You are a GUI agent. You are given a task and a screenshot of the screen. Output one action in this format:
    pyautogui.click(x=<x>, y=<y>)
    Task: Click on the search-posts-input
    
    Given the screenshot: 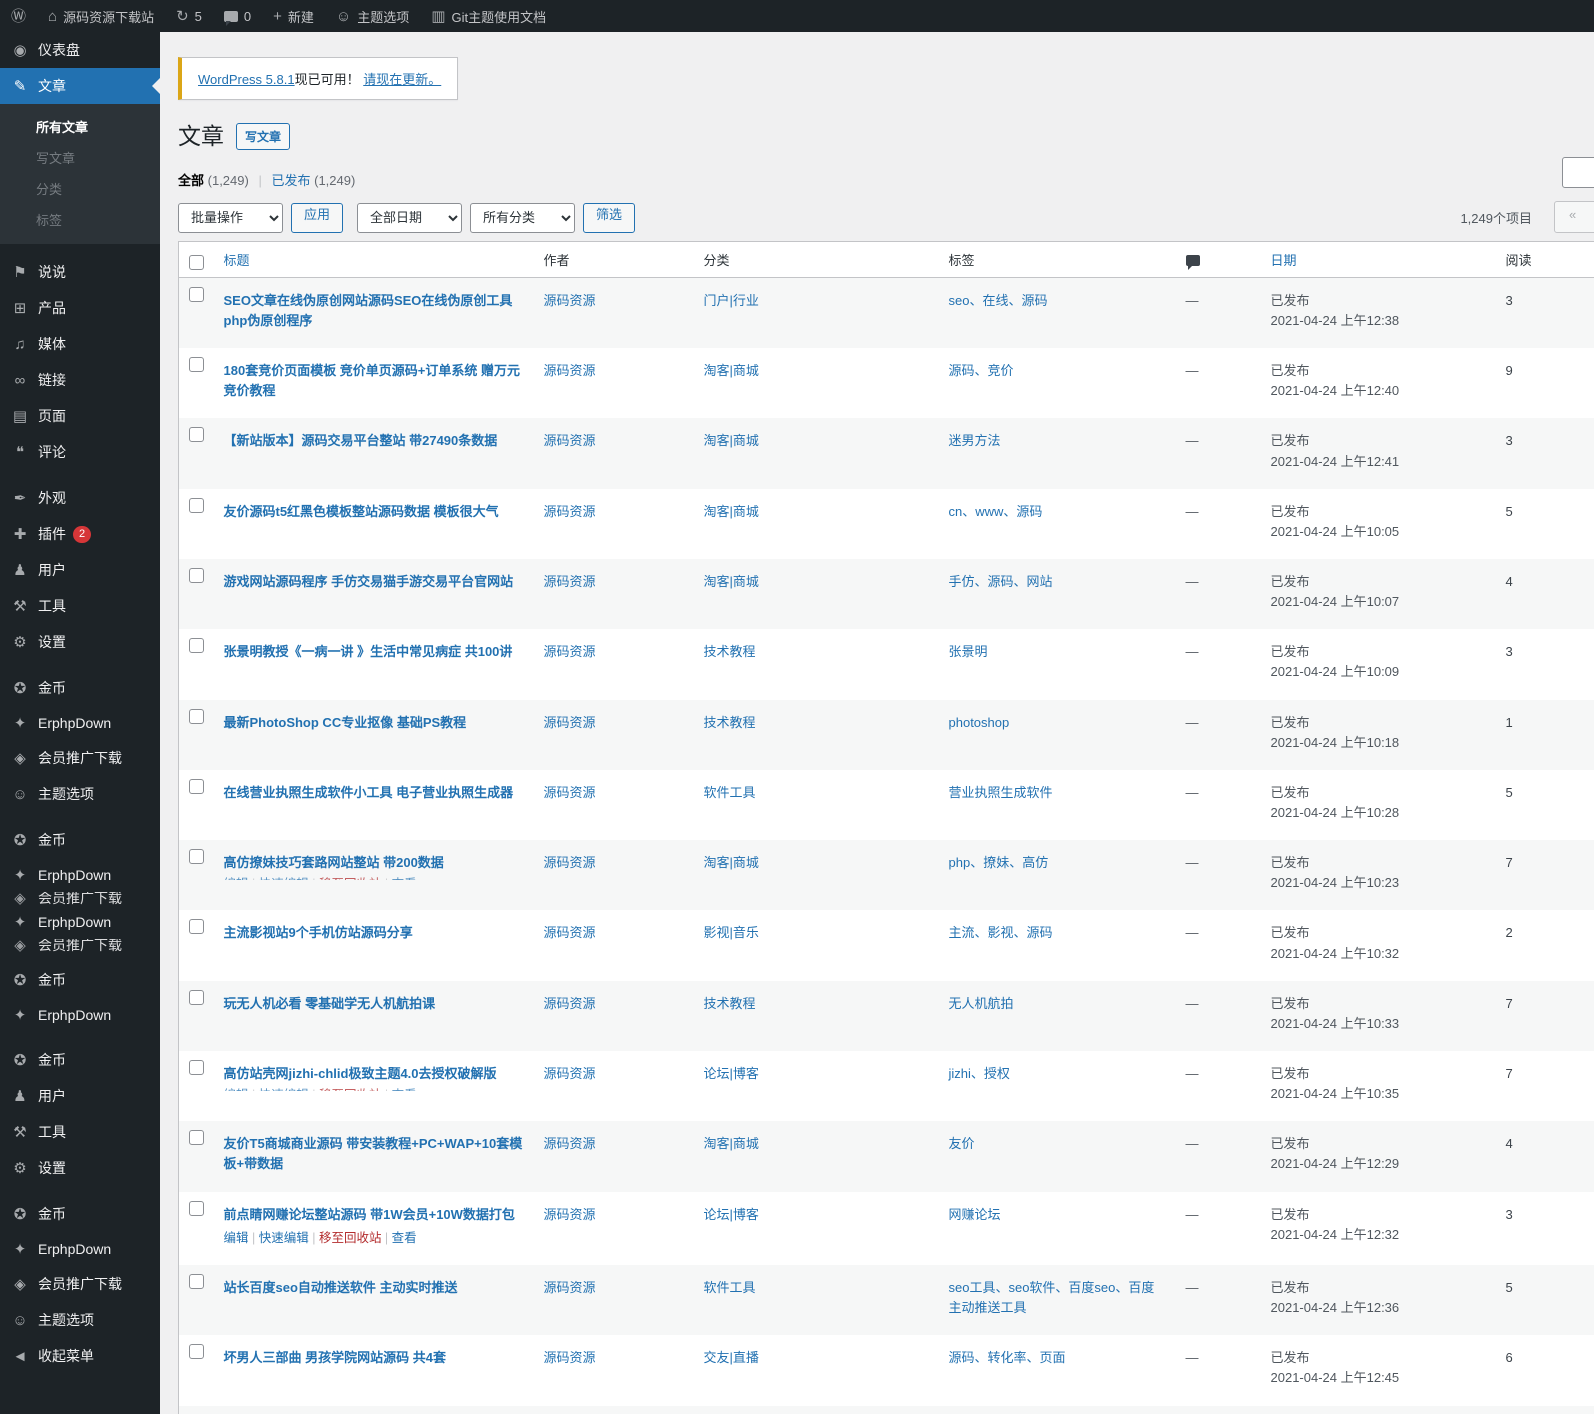 What is the action you would take?
    pyautogui.click(x=1578, y=172)
    